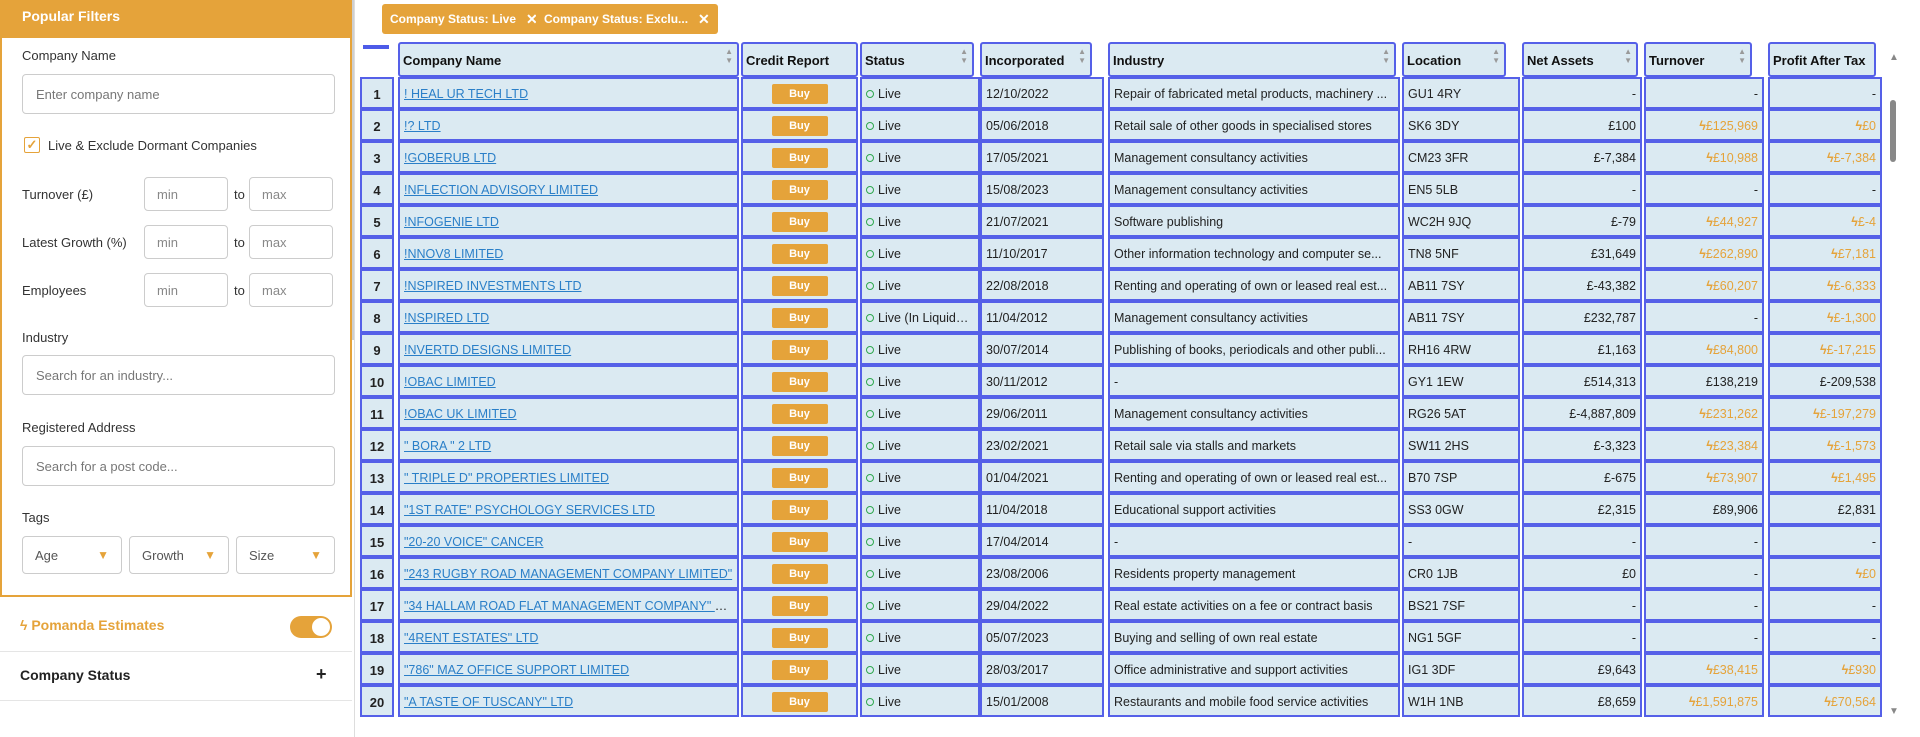 Image resolution: width=1920 pixels, height=737 pixels. Describe the element at coordinates (473, 542) in the screenshot. I see `company-name-link: "20-20 VOICE" CANCER` at that location.